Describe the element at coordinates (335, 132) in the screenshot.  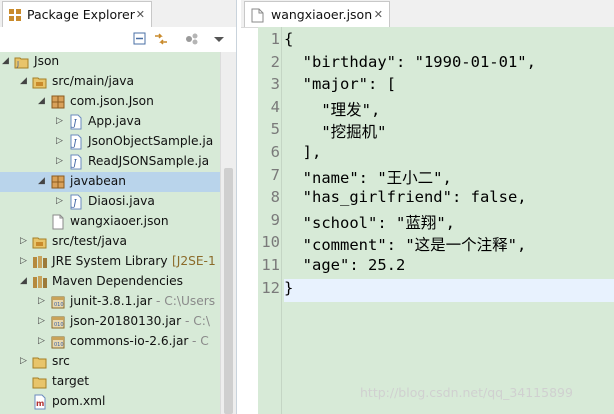
I see `code-line: "挖掘机"` at that location.